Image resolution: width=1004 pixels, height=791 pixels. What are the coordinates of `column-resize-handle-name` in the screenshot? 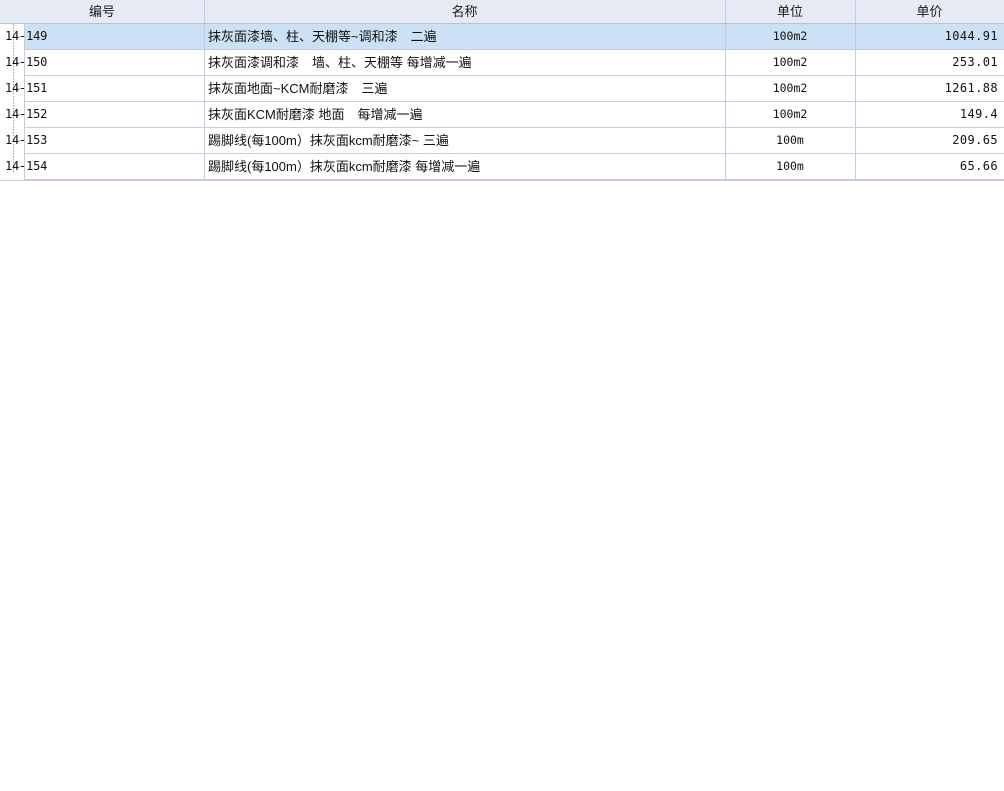 It's located at (204, 11).